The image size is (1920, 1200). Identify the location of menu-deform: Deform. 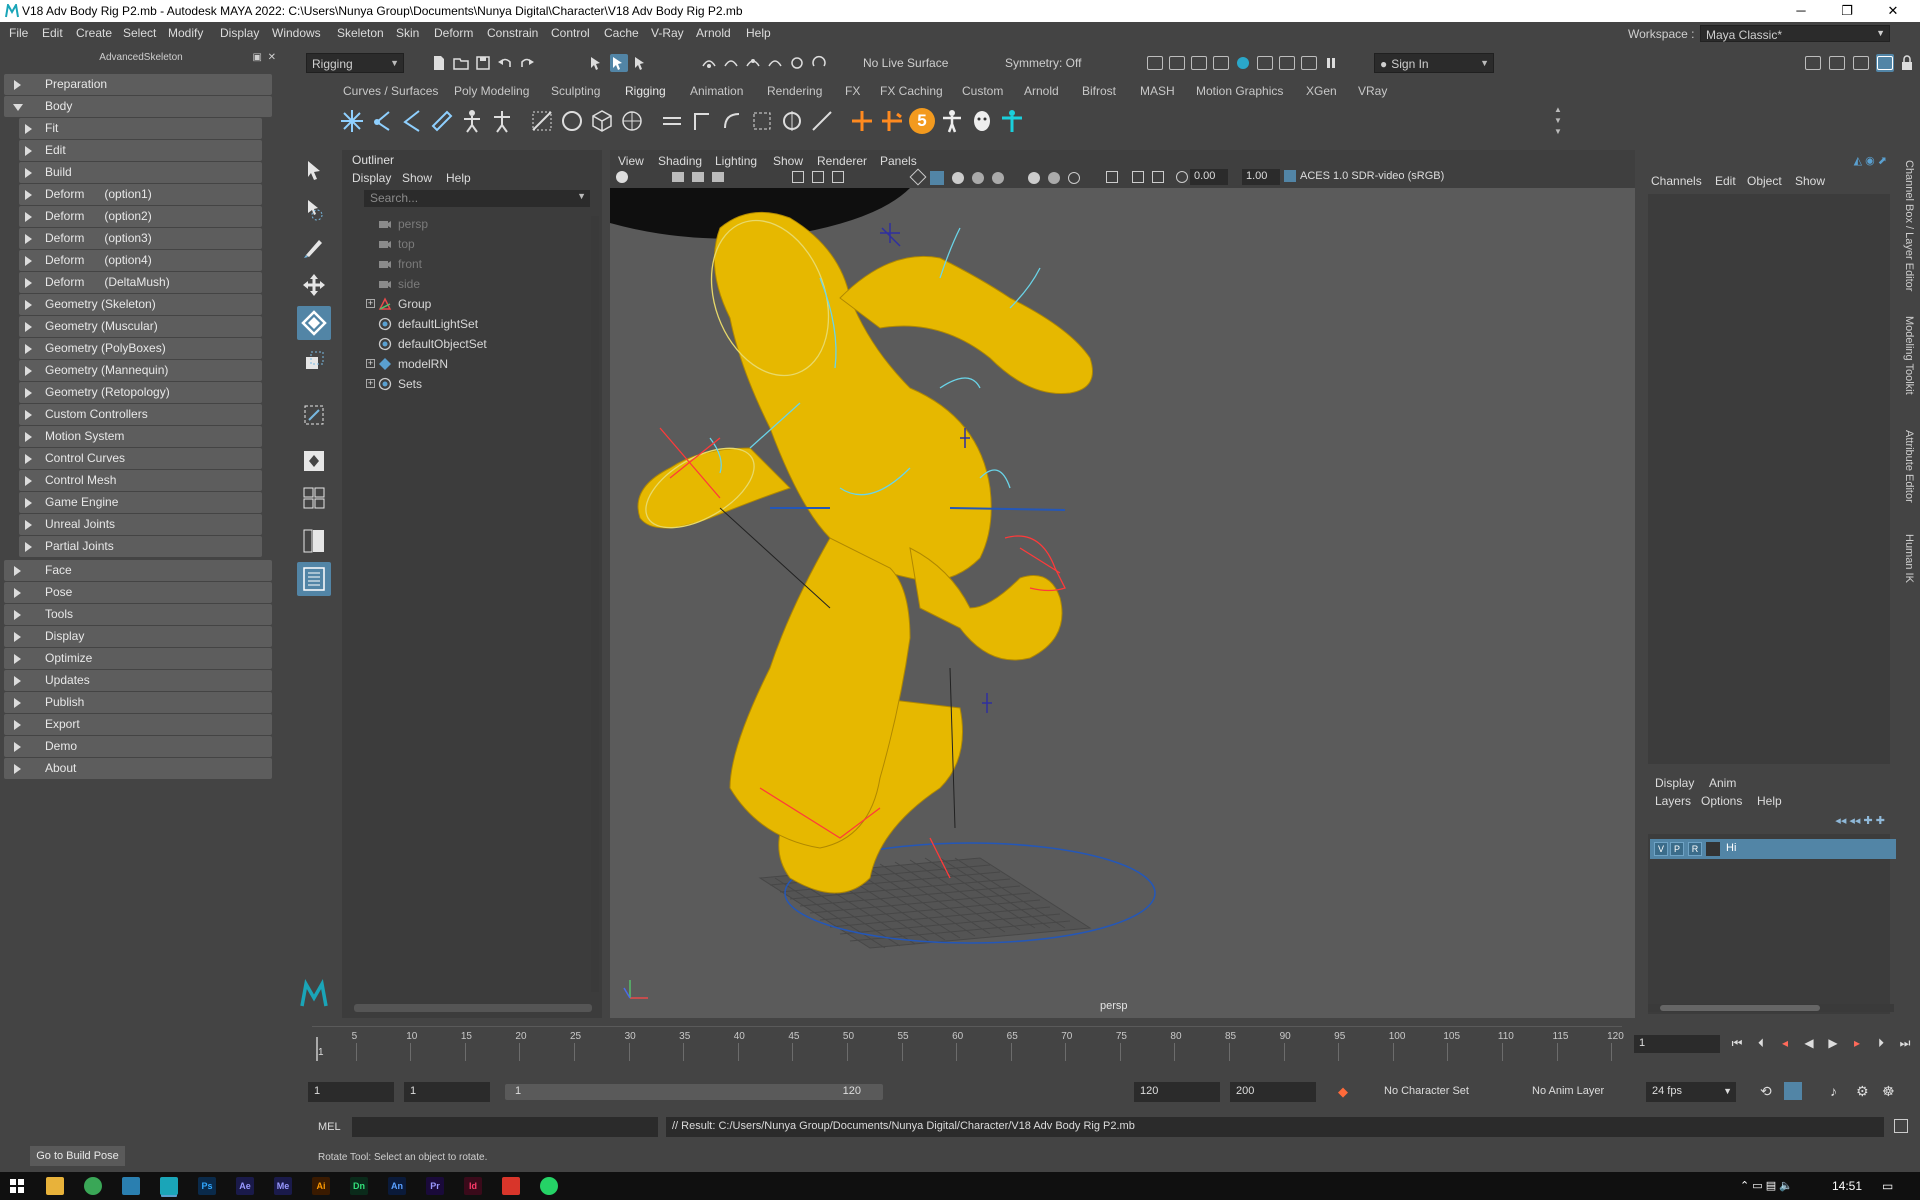
(453, 33).